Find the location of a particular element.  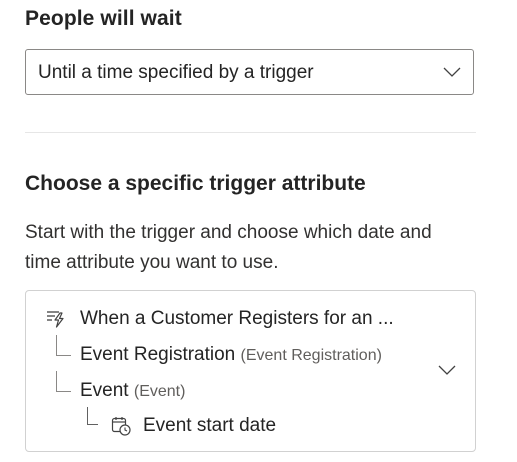

wait-label: People will wait is located at coordinates (103, 18).